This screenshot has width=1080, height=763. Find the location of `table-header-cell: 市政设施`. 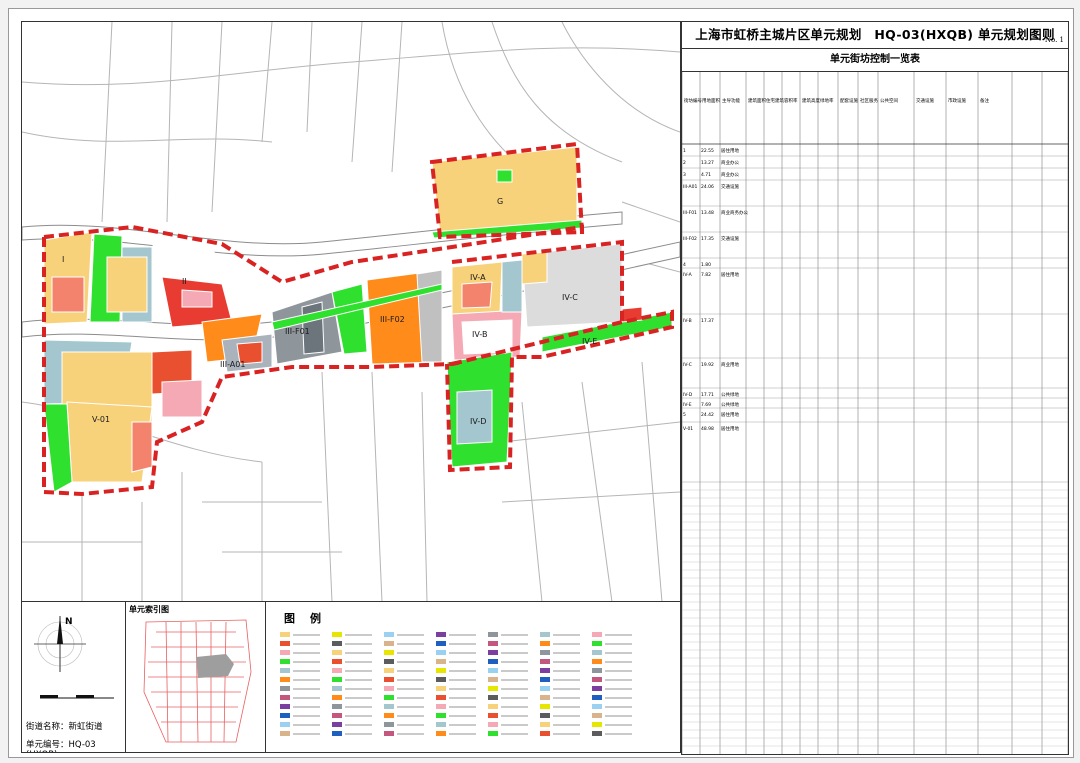

table-header-cell: 市政设施 is located at coordinates (957, 100).